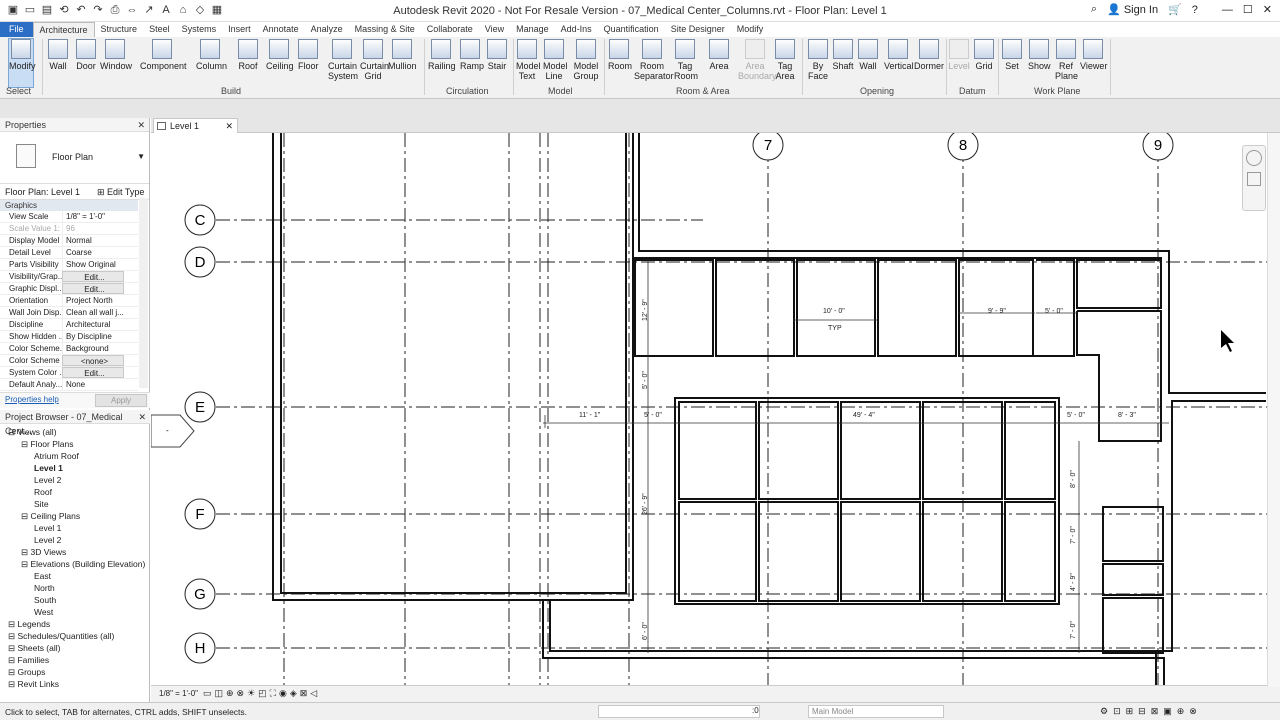 The image size is (1280, 720). I want to click on stair-button: Stair, so click(497, 55).